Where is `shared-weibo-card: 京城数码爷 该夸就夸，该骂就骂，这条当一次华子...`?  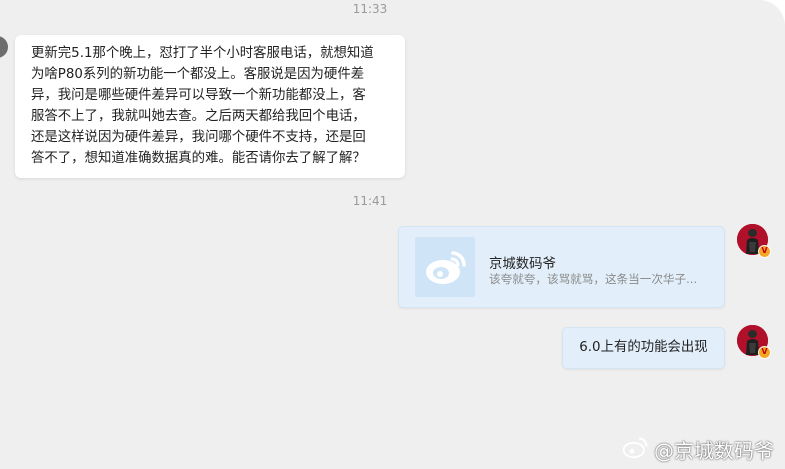
shared-weibo-card: 京城数码爷 该夸就夸，该骂就骂，这条当一次华子... is located at coordinates (561, 267).